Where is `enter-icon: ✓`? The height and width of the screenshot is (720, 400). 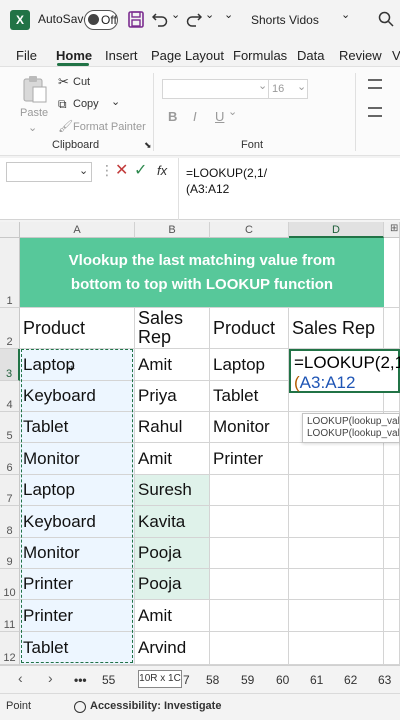
enter-icon: ✓ is located at coordinates (140, 170).